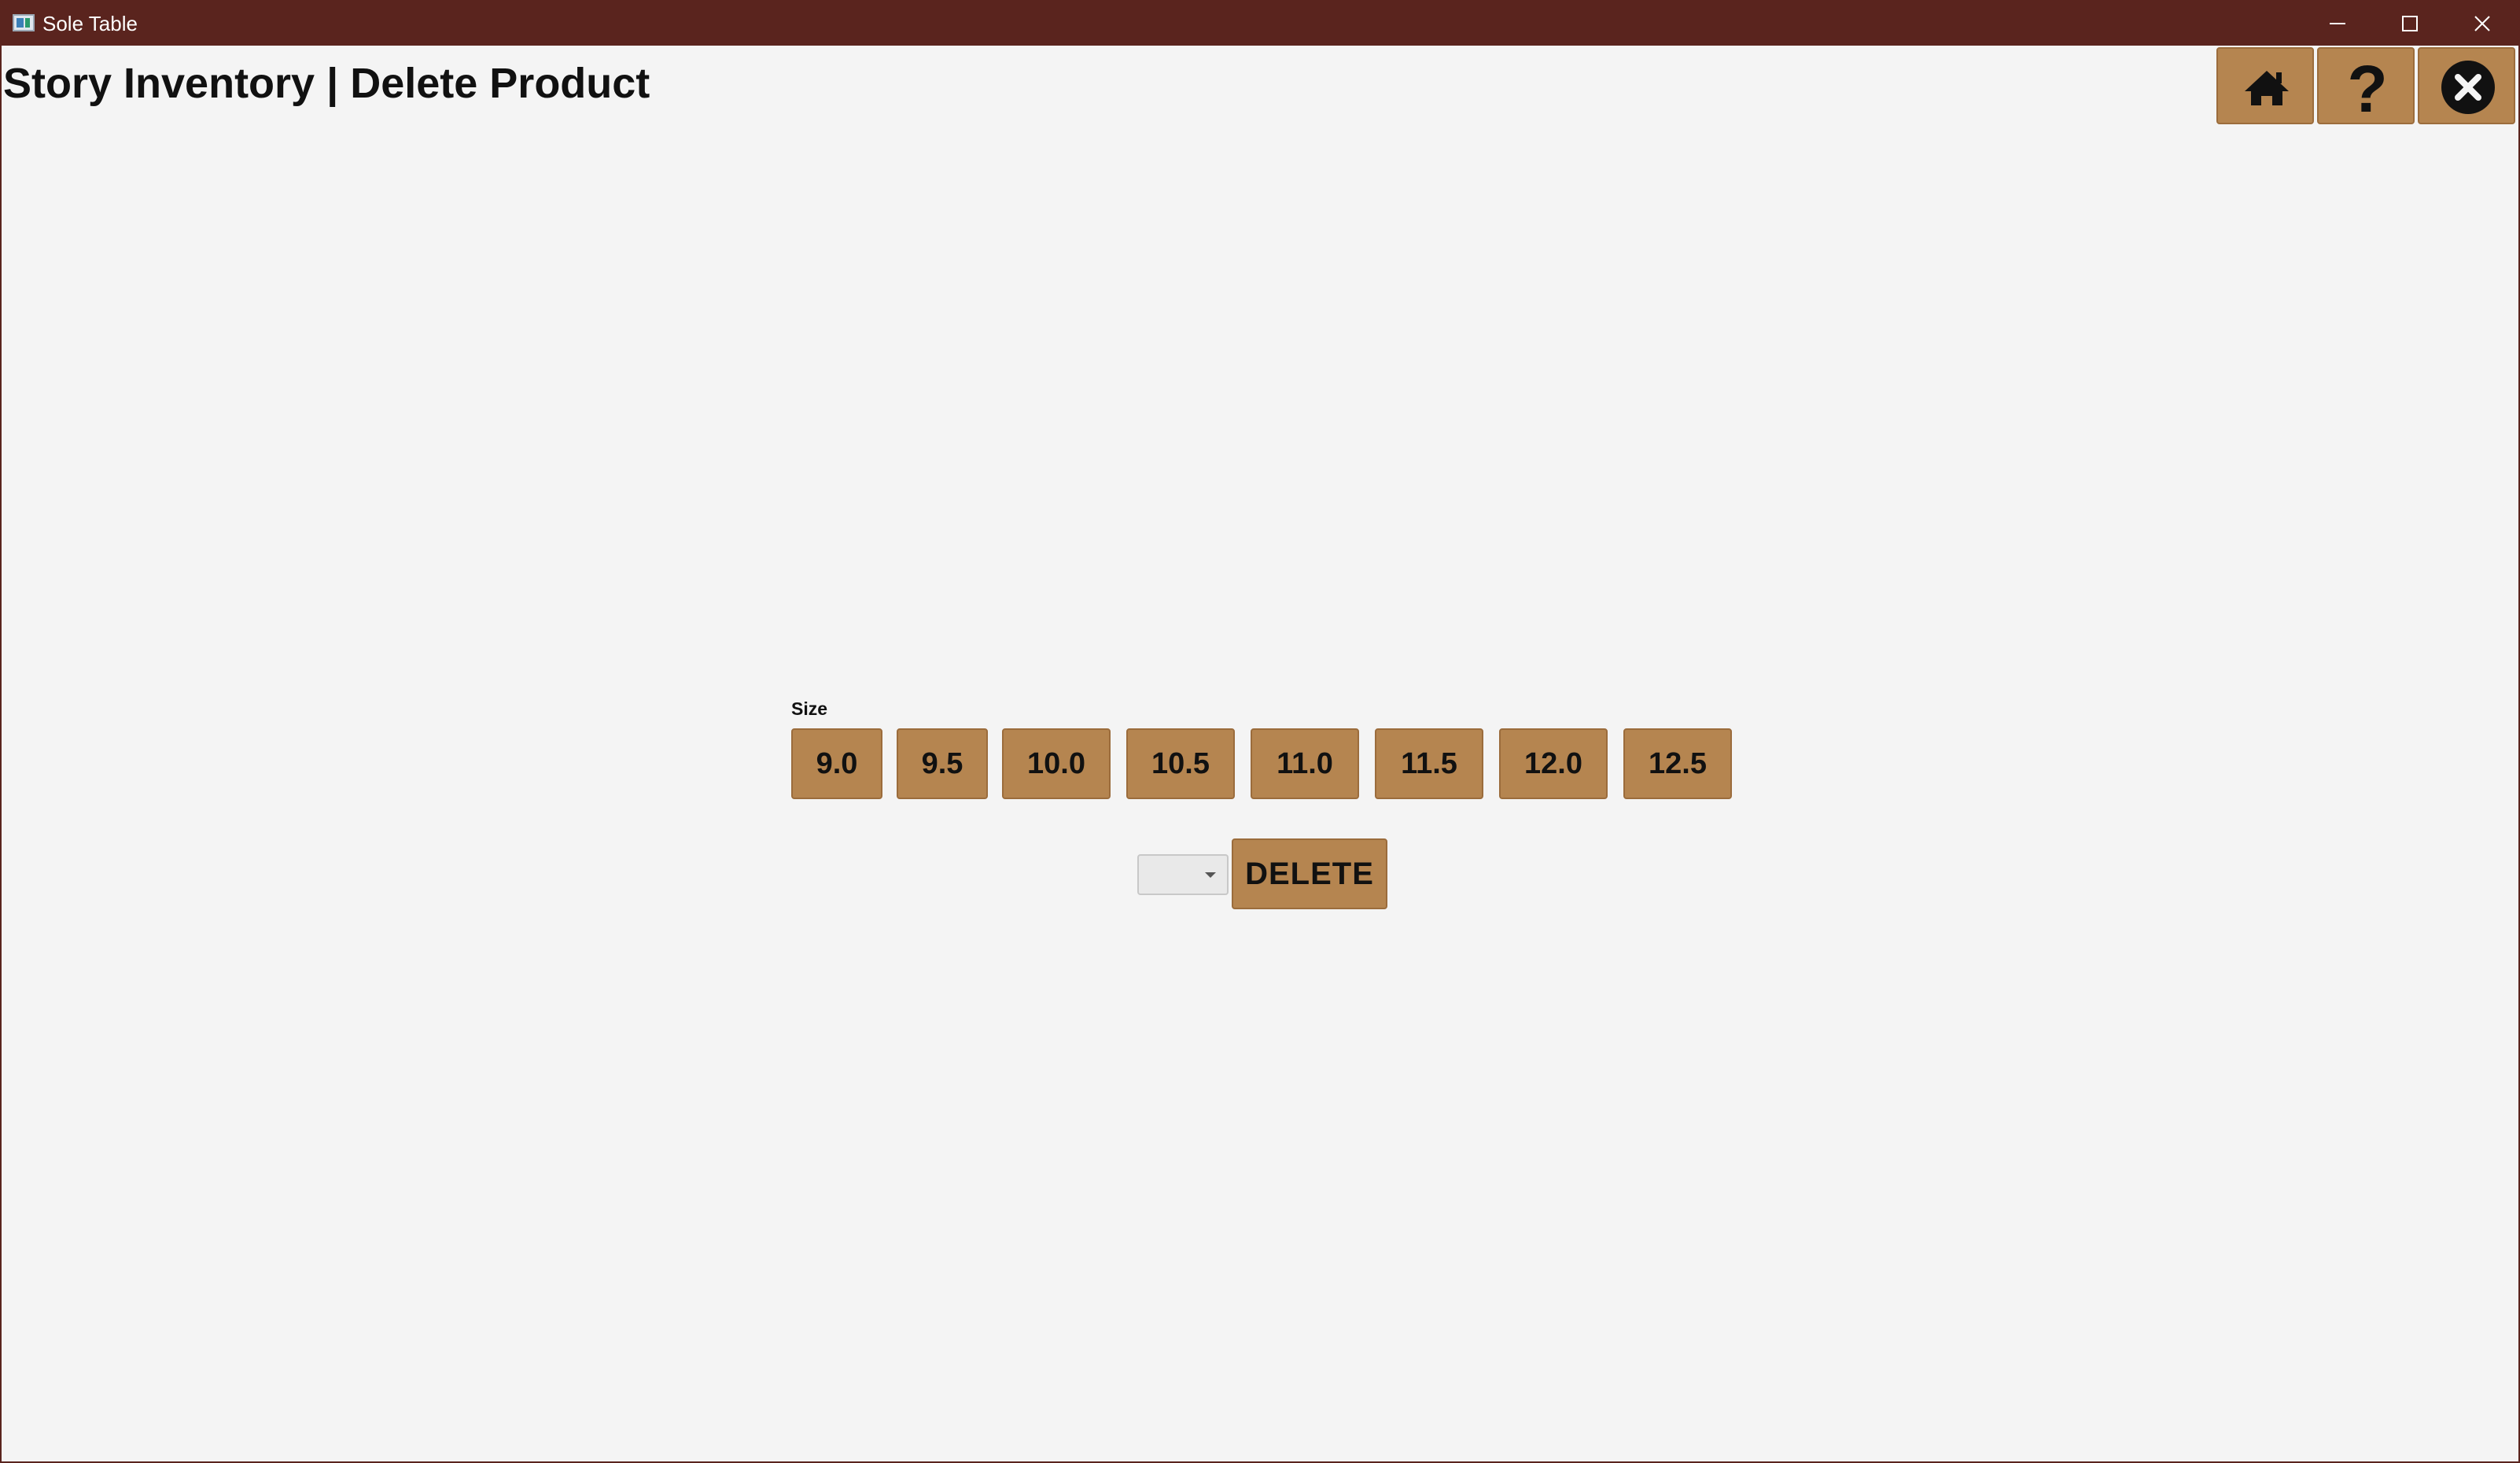 The height and width of the screenshot is (1463, 2520). Describe the element at coordinates (90, 23) in the screenshot. I see `window-title: Sole Table` at that location.